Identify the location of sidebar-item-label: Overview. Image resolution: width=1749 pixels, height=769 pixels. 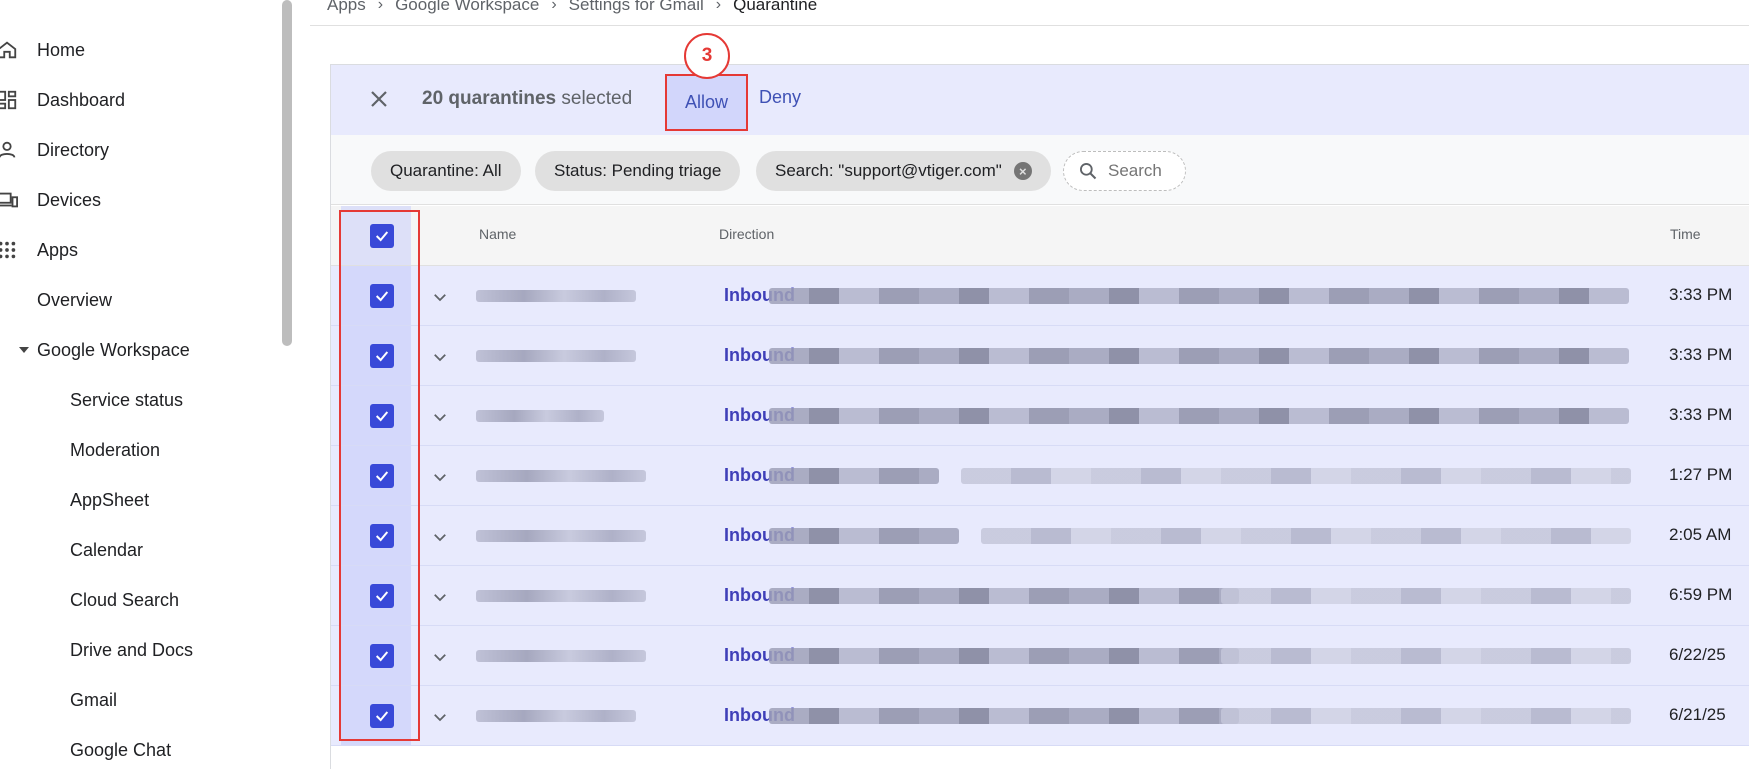
(75, 299).